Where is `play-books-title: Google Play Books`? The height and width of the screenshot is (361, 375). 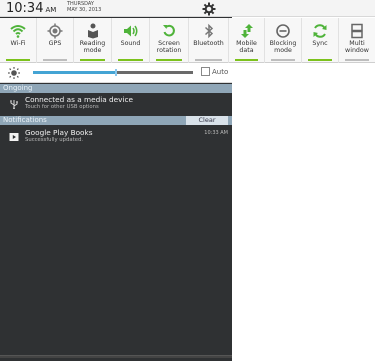
play-books-title: Google Play Books is located at coordinates (59, 132).